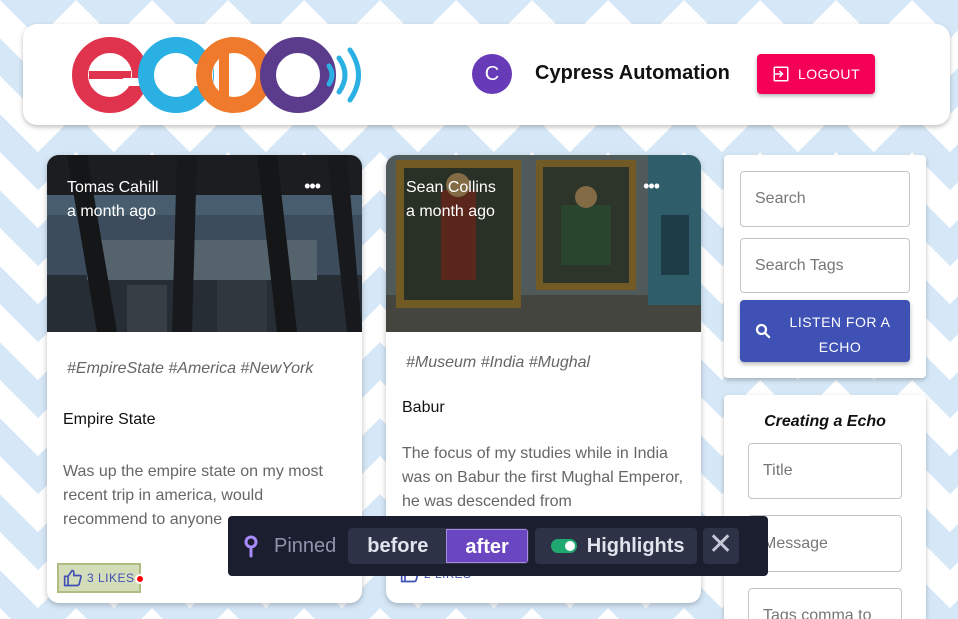  Describe the element at coordinates (305, 545) in the screenshot. I see `pinned-label: Pinned` at that location.